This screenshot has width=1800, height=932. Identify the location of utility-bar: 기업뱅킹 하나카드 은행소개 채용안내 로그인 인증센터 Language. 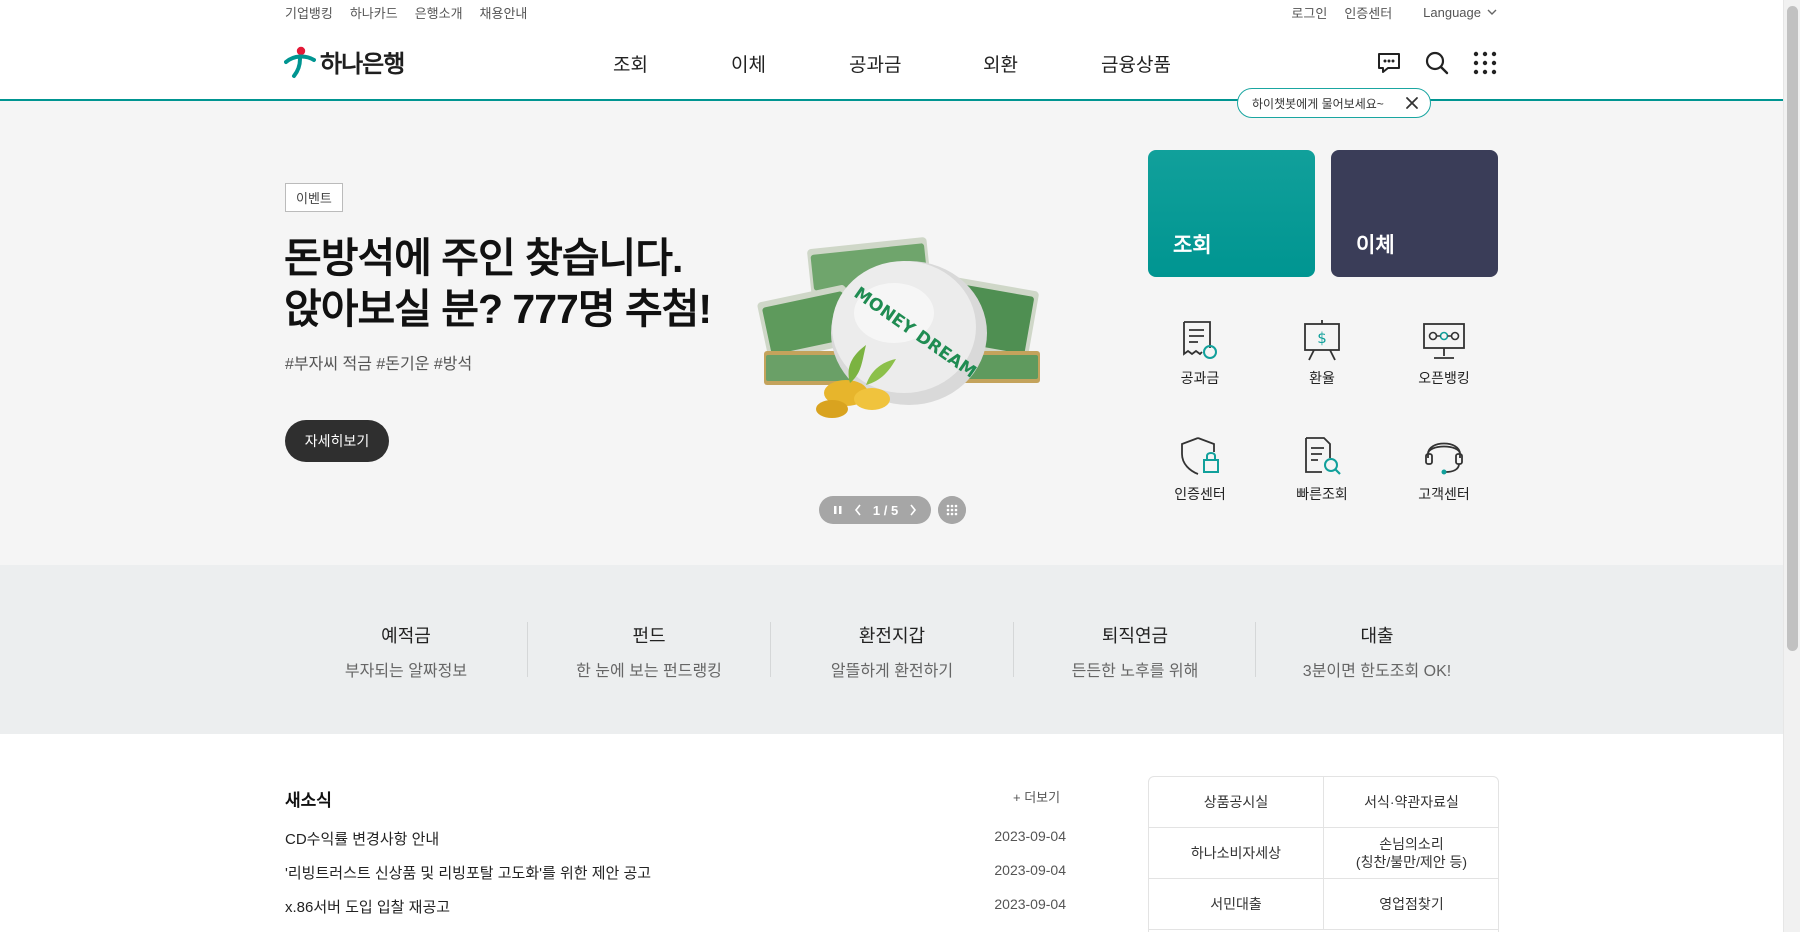
(891, 11).